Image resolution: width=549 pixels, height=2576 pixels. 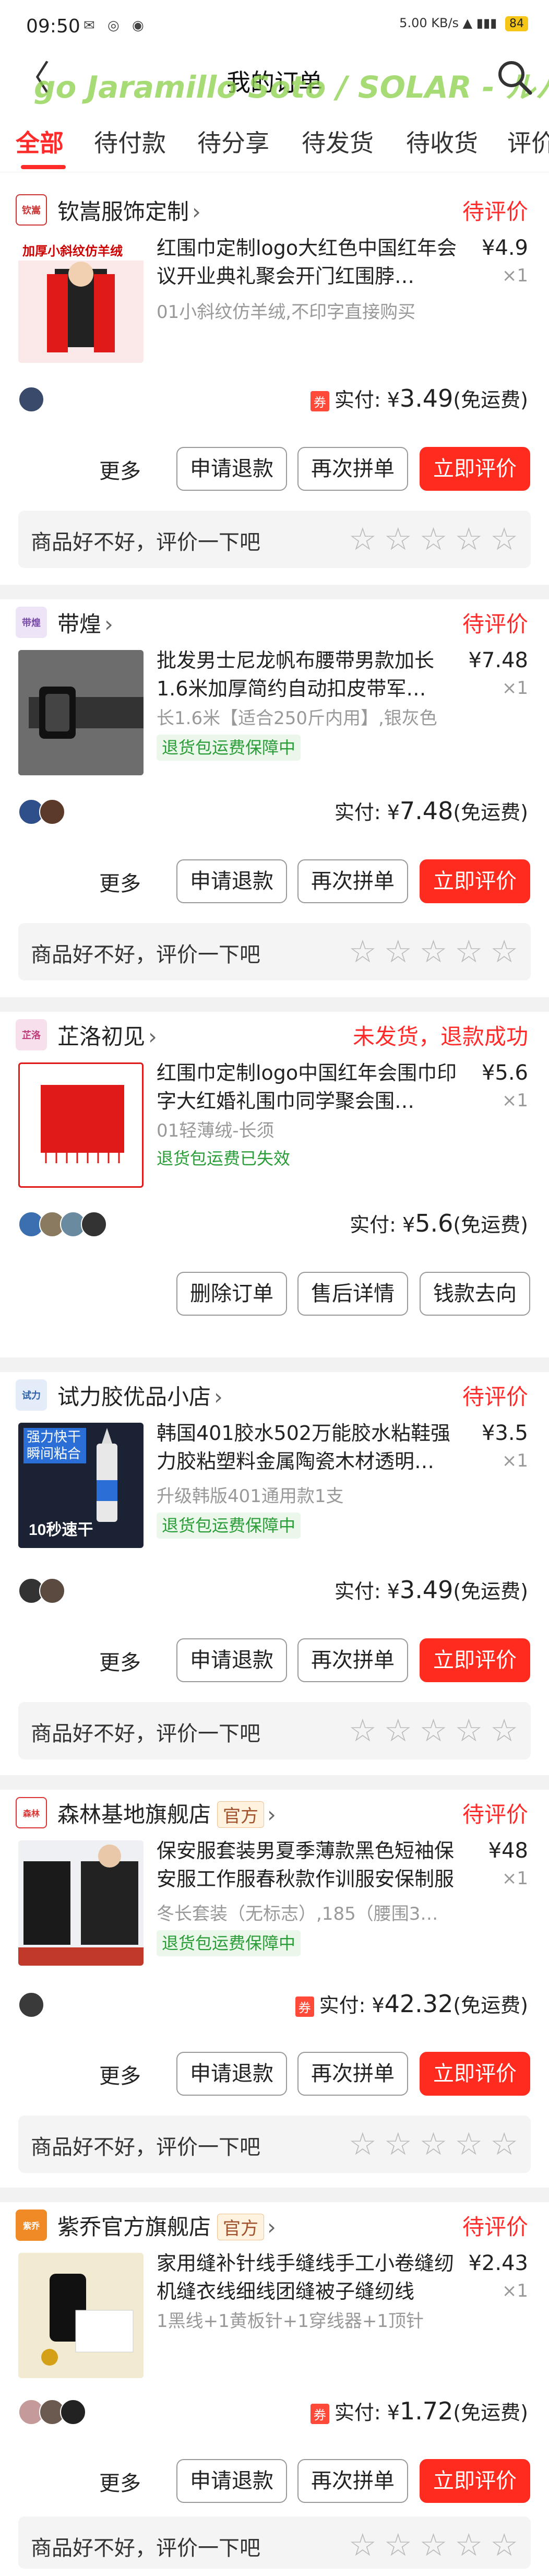 What do you see at coordinates (81, 1485) in the screenshot?
I see `product-image: 10秒速干 强力快干 瞬间粘合` at bounding box center [81, 1485].